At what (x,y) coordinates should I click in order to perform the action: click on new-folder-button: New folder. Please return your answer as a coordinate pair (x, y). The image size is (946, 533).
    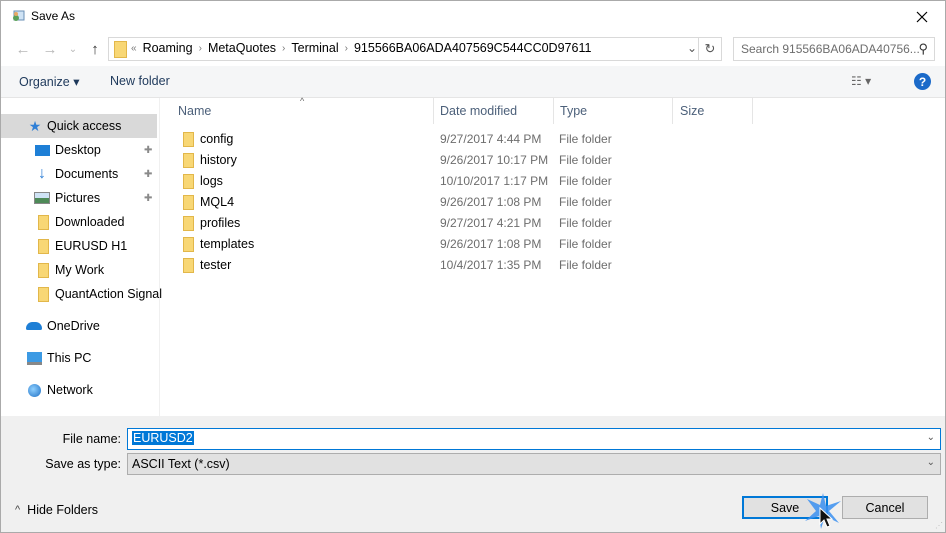
    Looking at the image, I should click on (140, 81).